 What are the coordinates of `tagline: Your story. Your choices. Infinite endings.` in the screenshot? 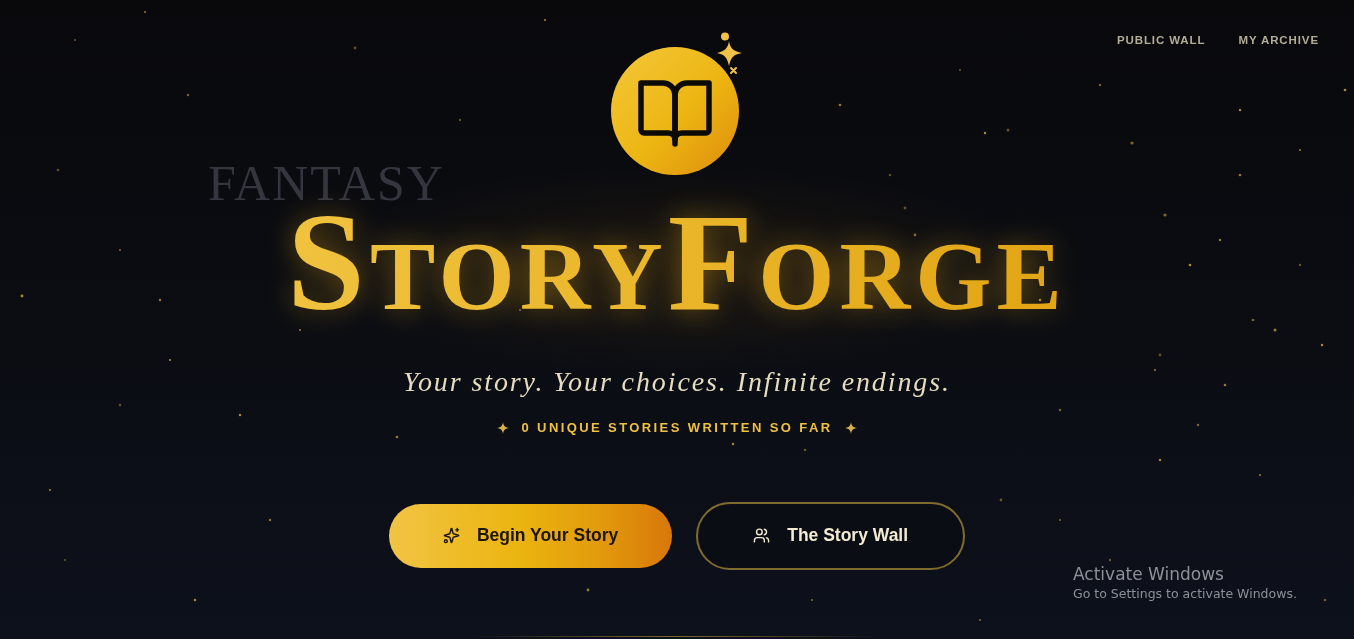 It's located at (677, 382).